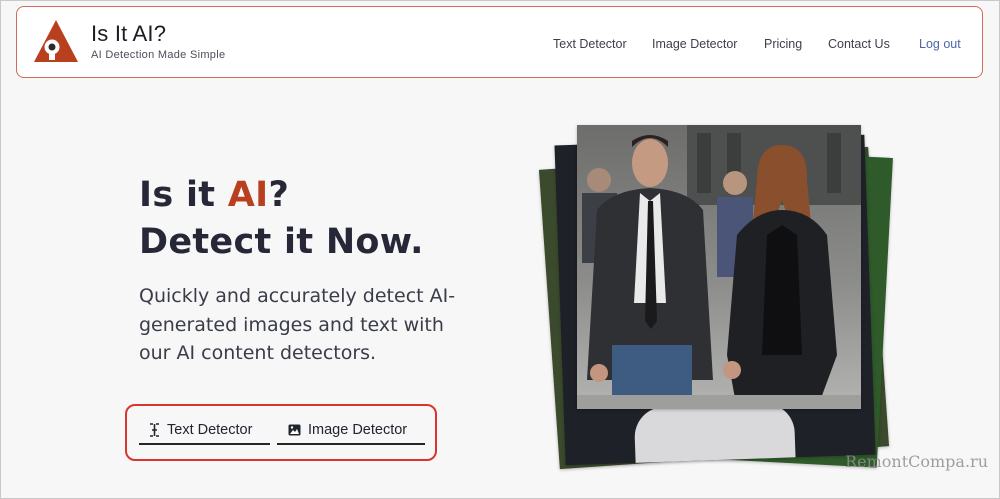  I want to click on hero-heading-line1: Is it AI?, so click(214, 195).